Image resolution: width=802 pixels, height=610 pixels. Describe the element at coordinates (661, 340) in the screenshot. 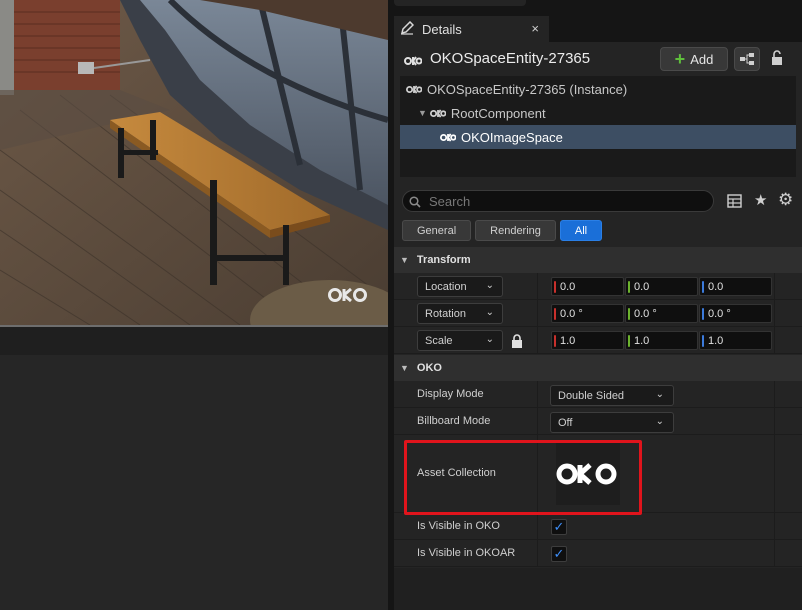

I see `scale-y-field: 1.0` at that location.